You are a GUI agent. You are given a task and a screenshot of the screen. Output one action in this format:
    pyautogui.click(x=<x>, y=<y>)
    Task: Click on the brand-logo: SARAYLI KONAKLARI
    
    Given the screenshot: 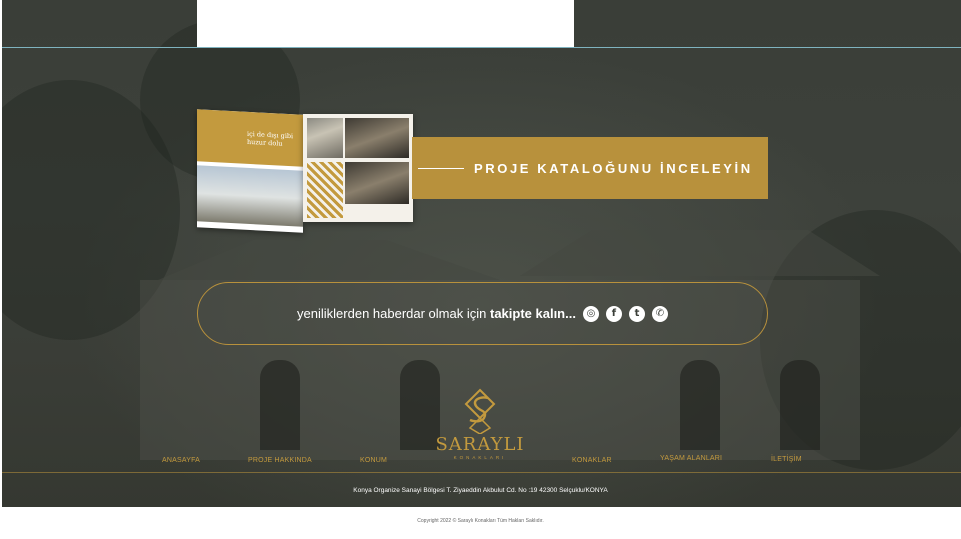 What is the action you would take?
    pyautogui.click(x=480, y=428)
    